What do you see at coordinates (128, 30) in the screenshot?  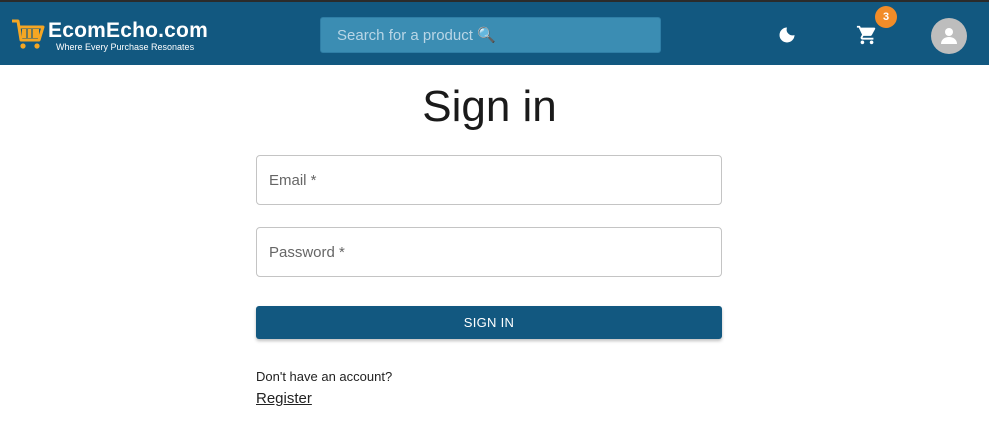 I see `brand-name: EcomEcho.com` at bounding box center [128, 30].